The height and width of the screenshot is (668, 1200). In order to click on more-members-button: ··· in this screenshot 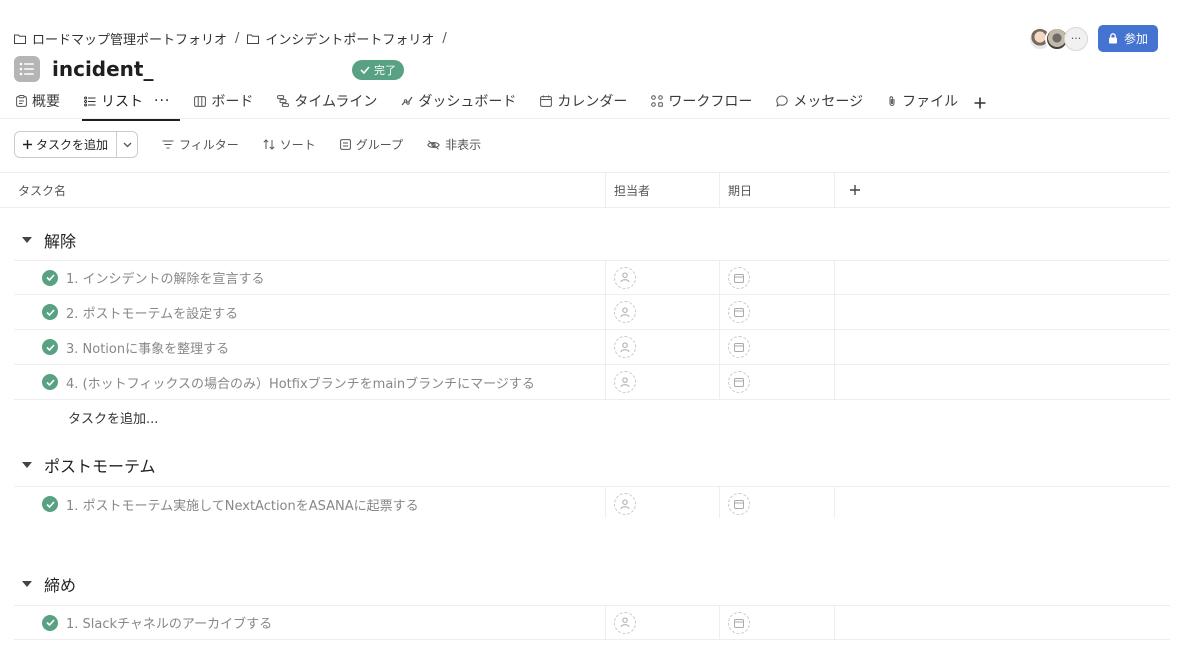, I will do `click(1075, 38)`.